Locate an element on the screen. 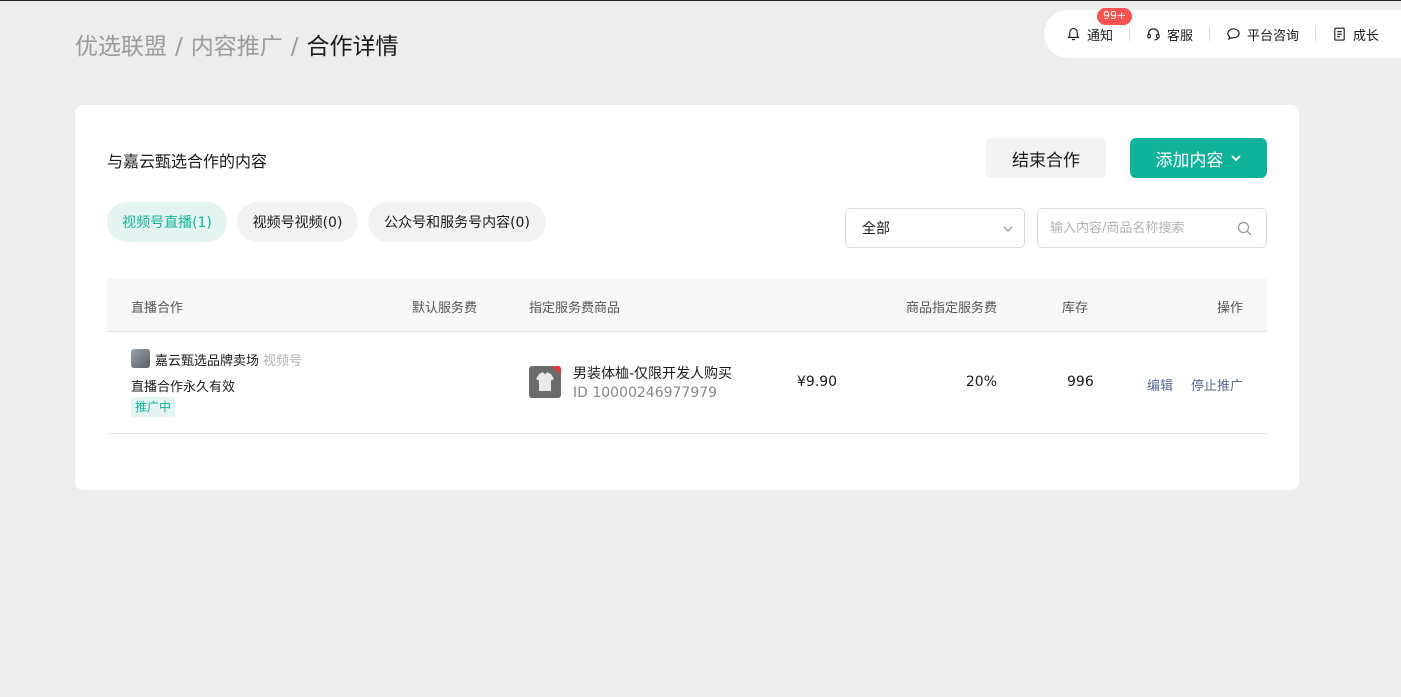  product-fee-rate: 20% is located at coordinates (981, 382).